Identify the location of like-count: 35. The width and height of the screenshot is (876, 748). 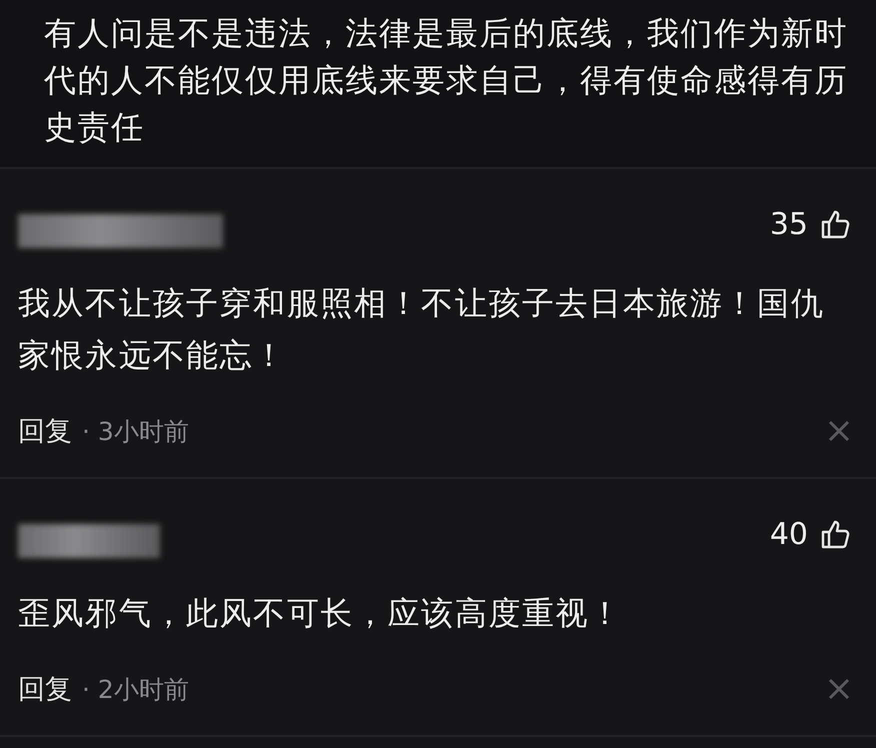
(789, 224).